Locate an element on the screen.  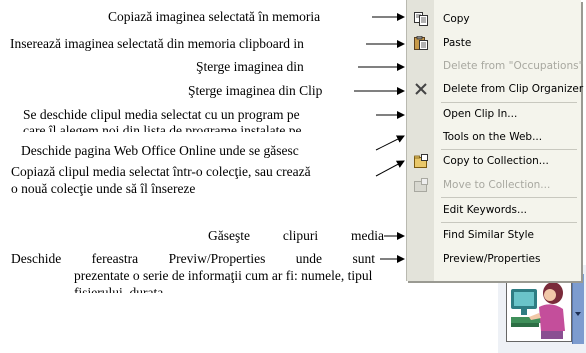
menu-item-delete-from-collection: Delete from "Occupations" is located at coordinates (495, 66).